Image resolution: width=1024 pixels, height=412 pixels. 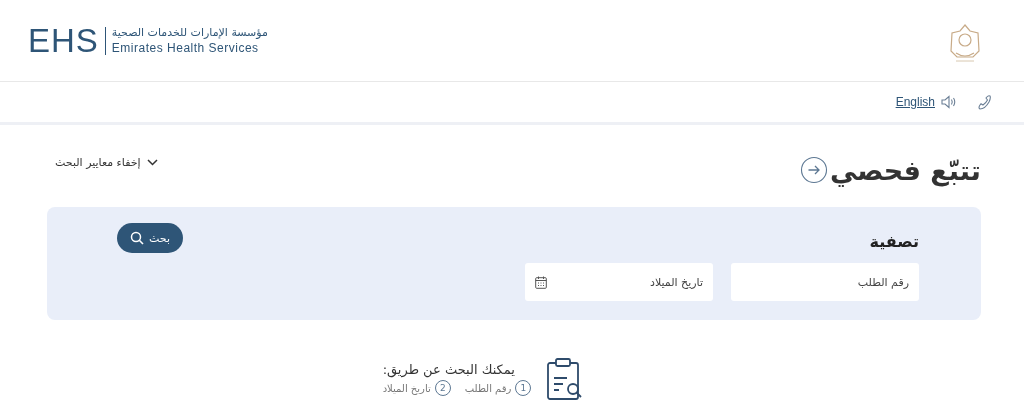 What do you see at coordinates (894, 241) in the screenshot?
I see `filter-title: تصفية` at bounding box center [894, 241].